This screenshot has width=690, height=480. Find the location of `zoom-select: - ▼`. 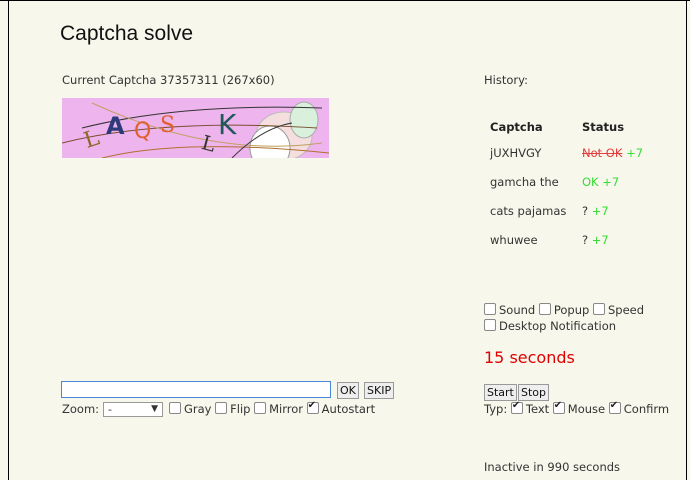

zoom-select: - ▼ is located at coordinates (133, 409).